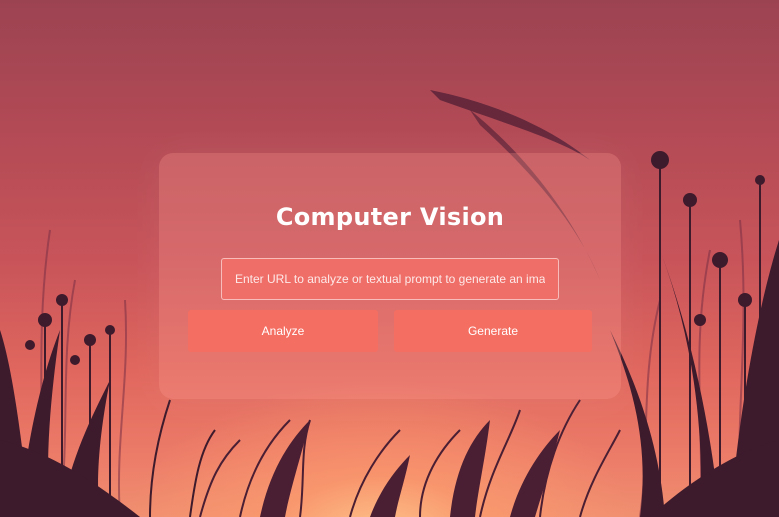 The width and height of the screenshot is (779, 517). I want to click on analyze-button: Analyze, so click(283, 331).